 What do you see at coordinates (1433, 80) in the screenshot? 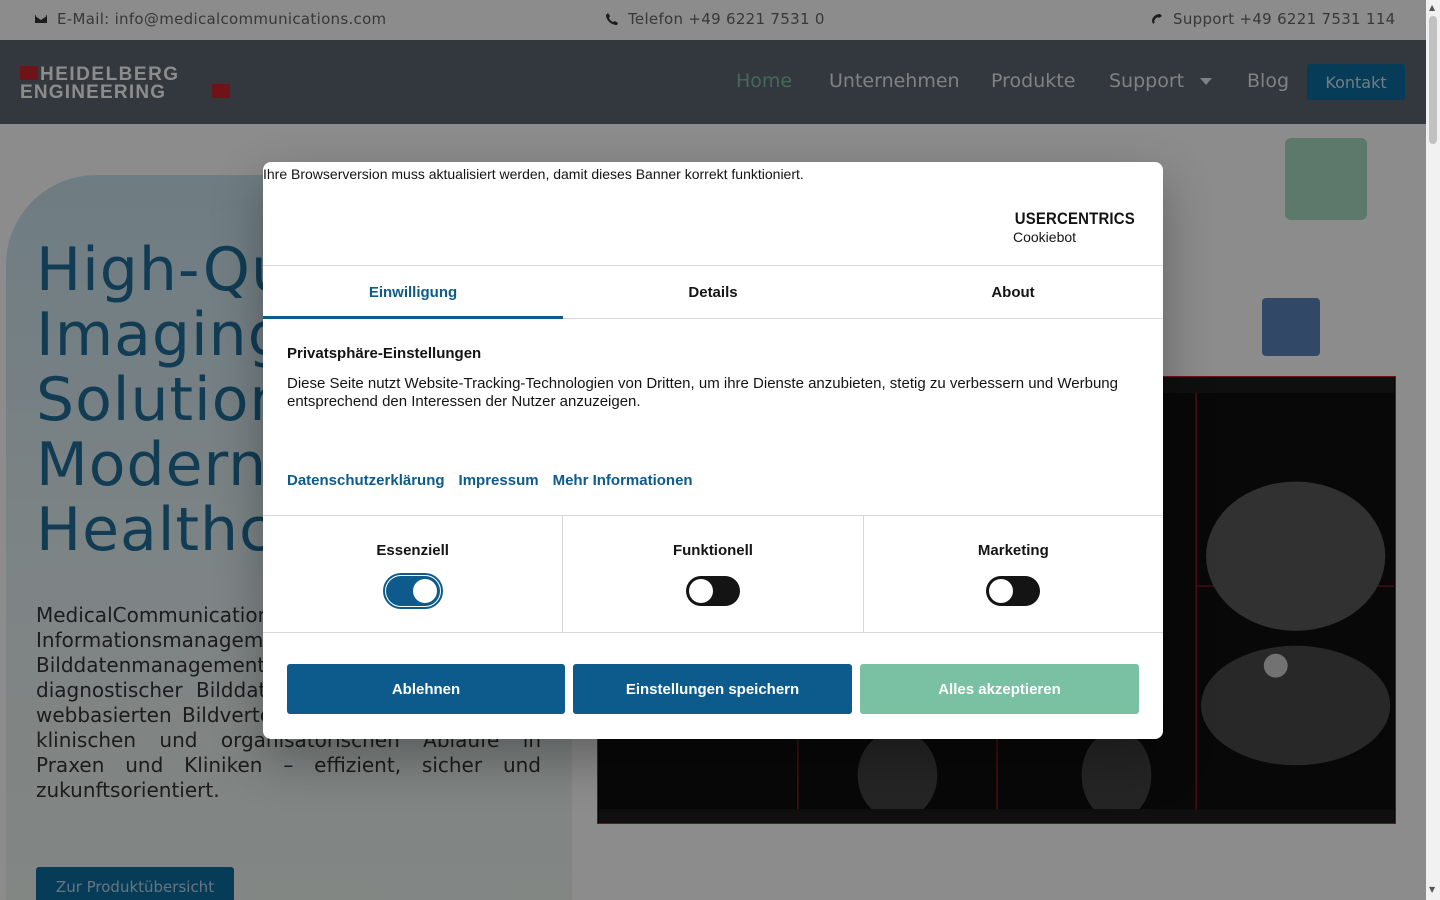
I see `scroll-thumb` at bounding box center [1433, 80].